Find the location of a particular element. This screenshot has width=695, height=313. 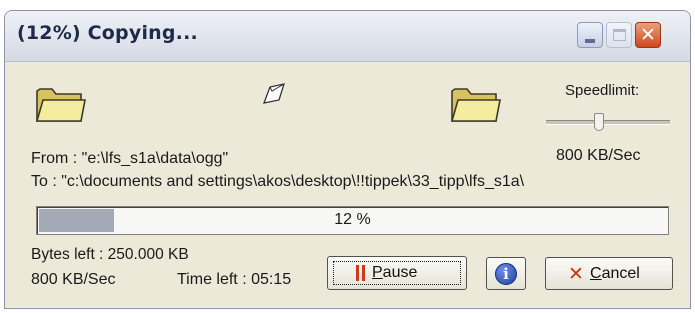

maximize-icon is located at coordinates (619, 35).